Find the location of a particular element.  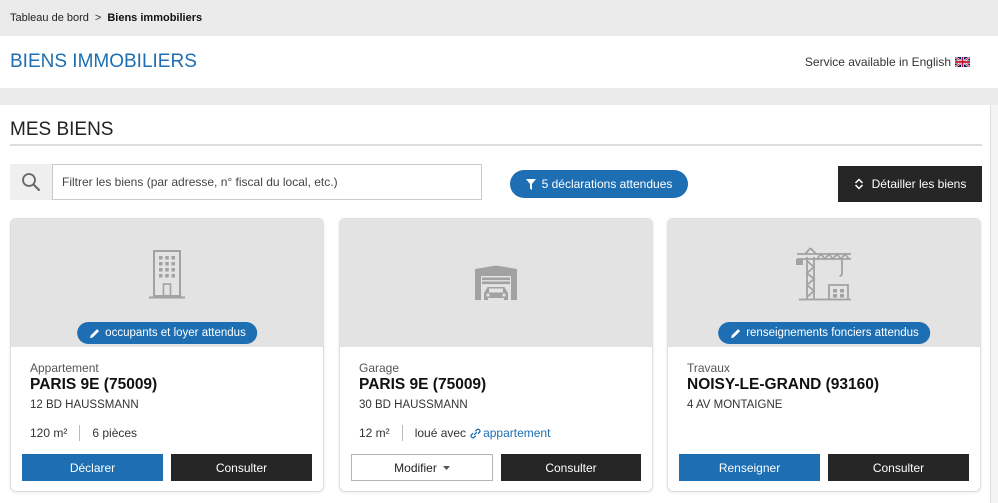

property-illustration-area: occupants et loyer attendus is located at coordinates (167, 283).